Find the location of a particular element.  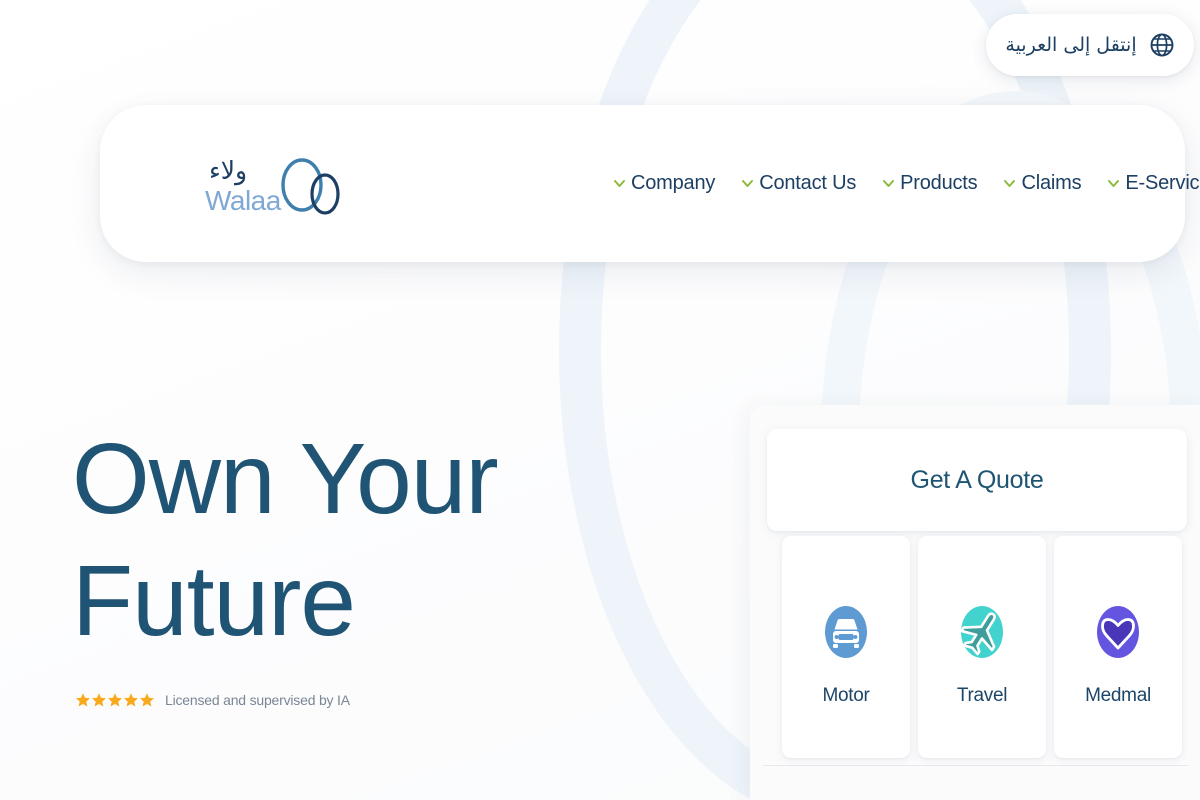

nav-label-products: Products is located at coordinates (939, 183).